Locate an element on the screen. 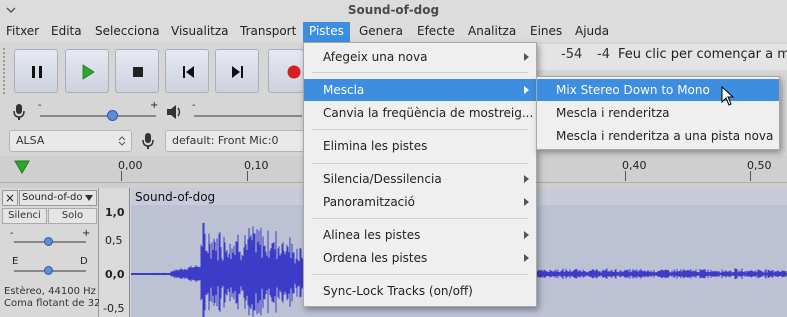 The image size is (787, 317). menu-pistes: Pistes is located at coordinates (326, 32).